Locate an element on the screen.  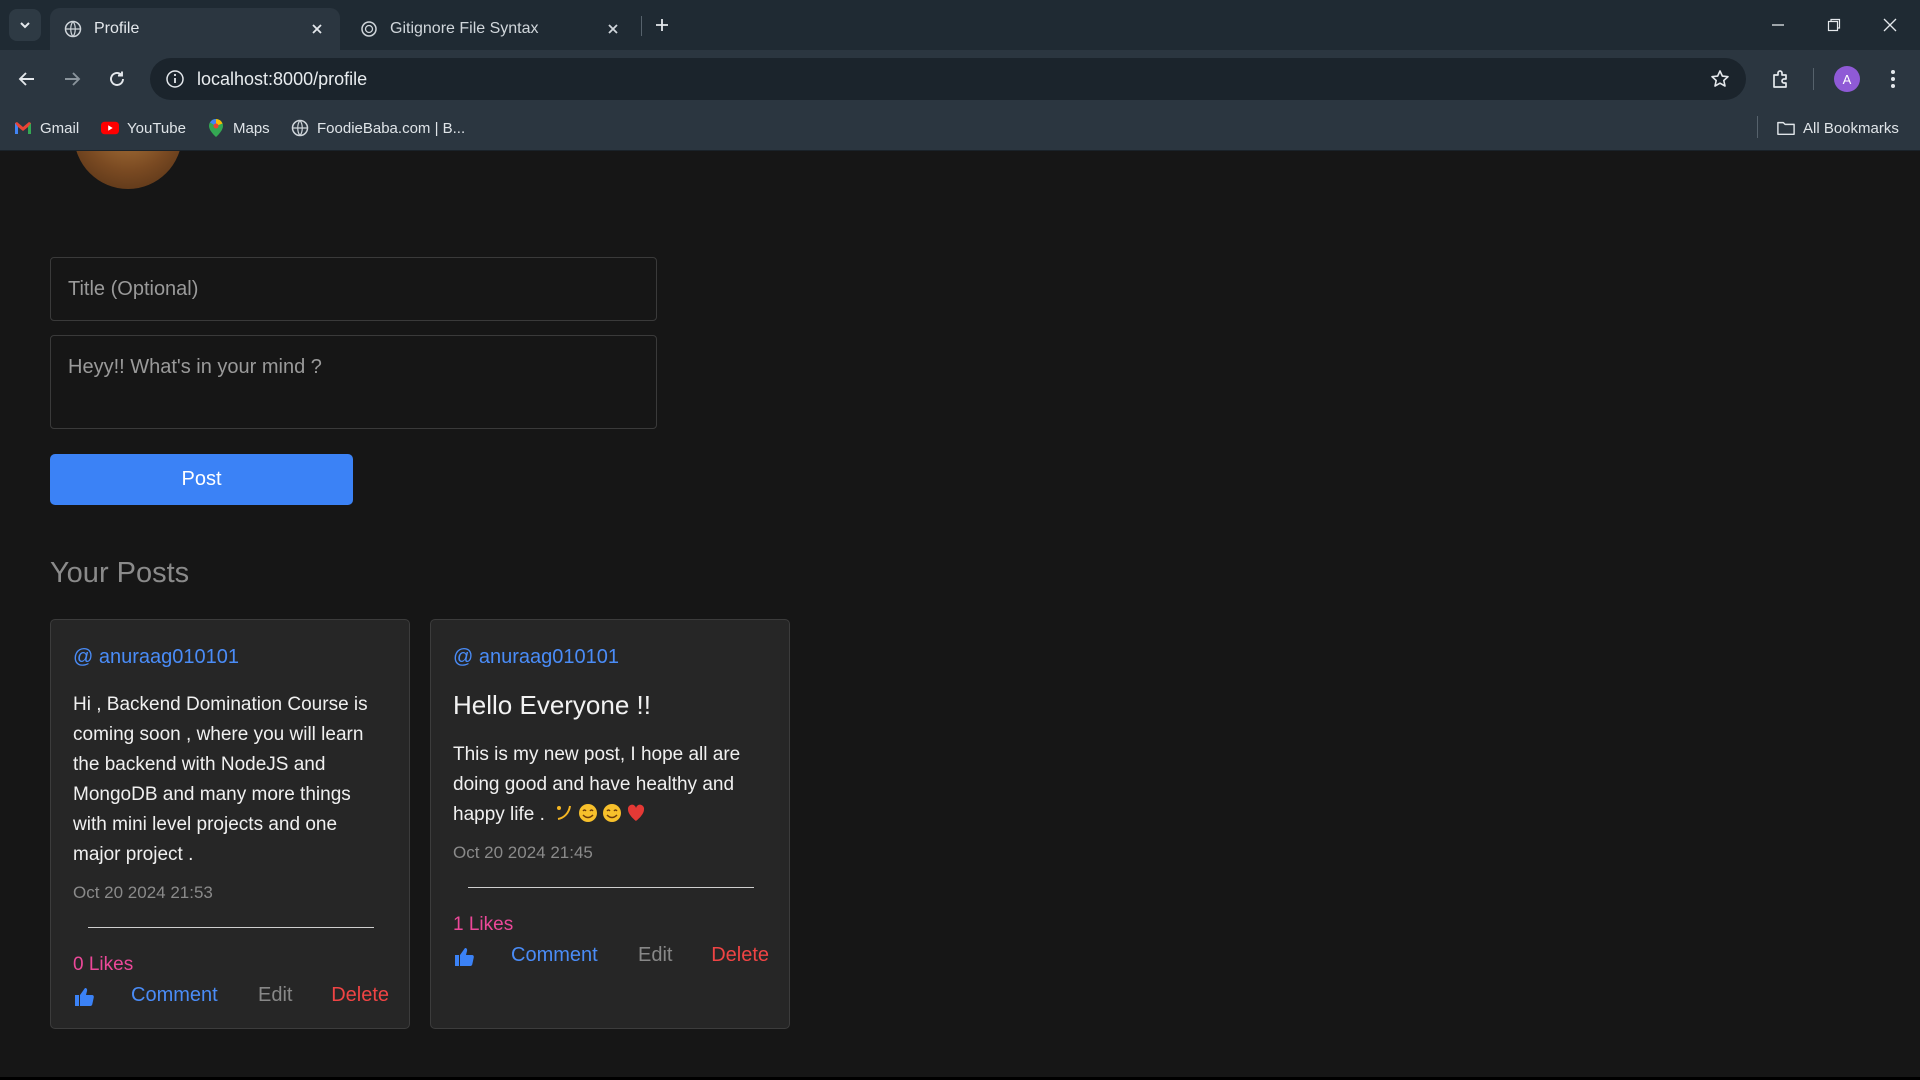
restore-button is located at coordinates (1834, 25).